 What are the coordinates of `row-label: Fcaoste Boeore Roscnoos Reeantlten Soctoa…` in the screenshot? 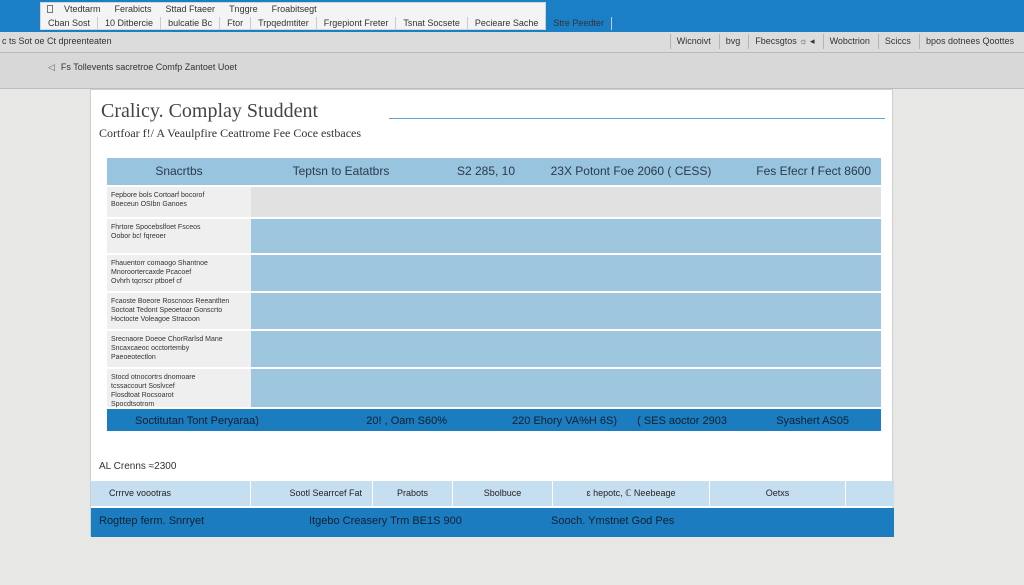 It's located at (179, 311).